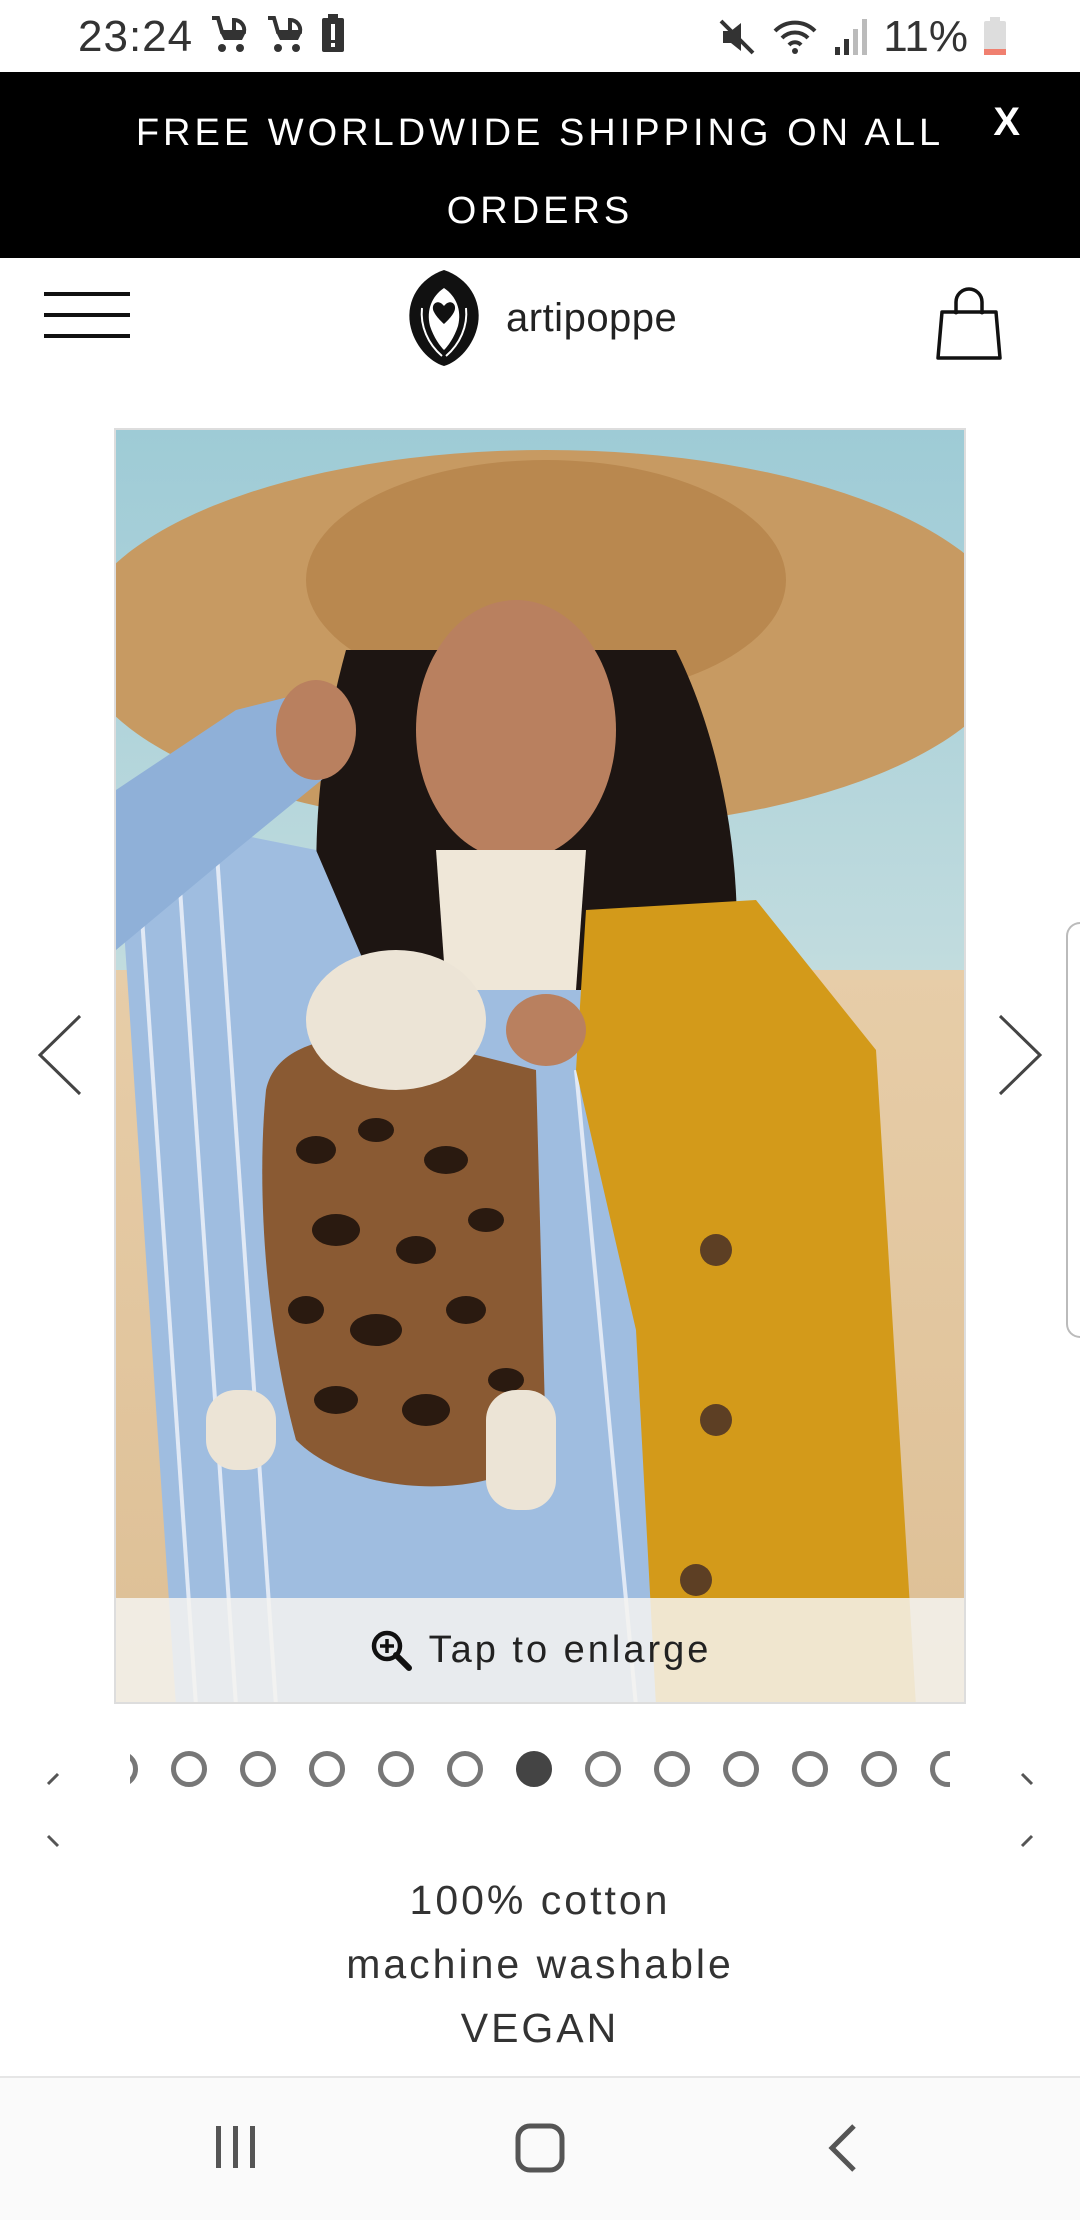 Image resolution: width=1080 pixels, height=2220 pixels. What do you see at coordinates (444, 318) in the screenshot?
I see `artipoppe-logo-icon` at bounding box center [444, 318].